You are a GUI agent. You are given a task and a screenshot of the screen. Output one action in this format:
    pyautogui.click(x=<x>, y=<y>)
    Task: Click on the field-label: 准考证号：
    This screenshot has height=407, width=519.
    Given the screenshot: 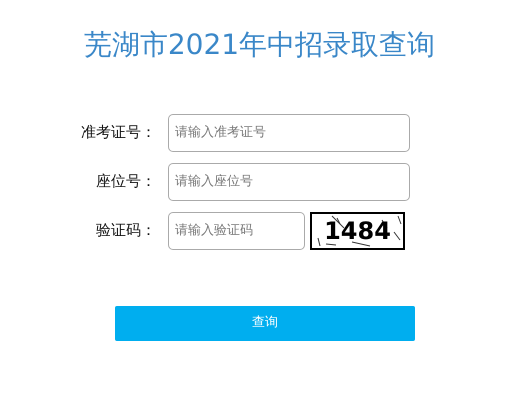 What is the action you would take?
    pyautogui.click(x=118, y=133)
    